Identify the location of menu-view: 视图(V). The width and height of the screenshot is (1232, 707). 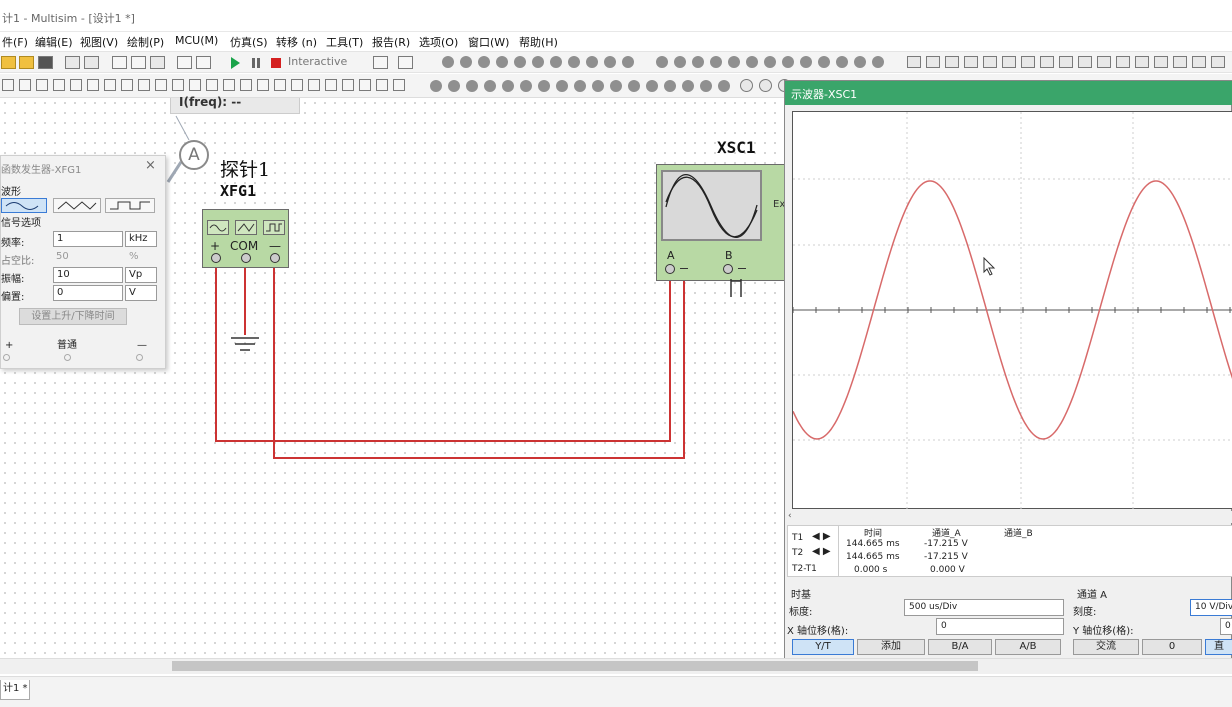
(99, 42).